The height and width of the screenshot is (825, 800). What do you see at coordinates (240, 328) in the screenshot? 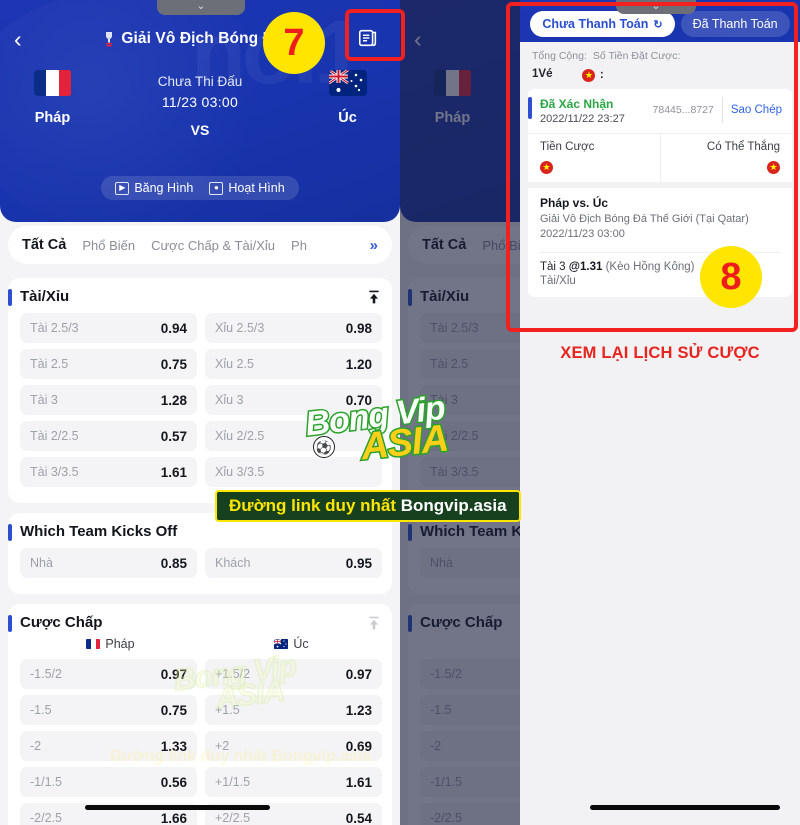
I see `odds-label: Xỉu 2.5/3` at bounding box center [240, 328].